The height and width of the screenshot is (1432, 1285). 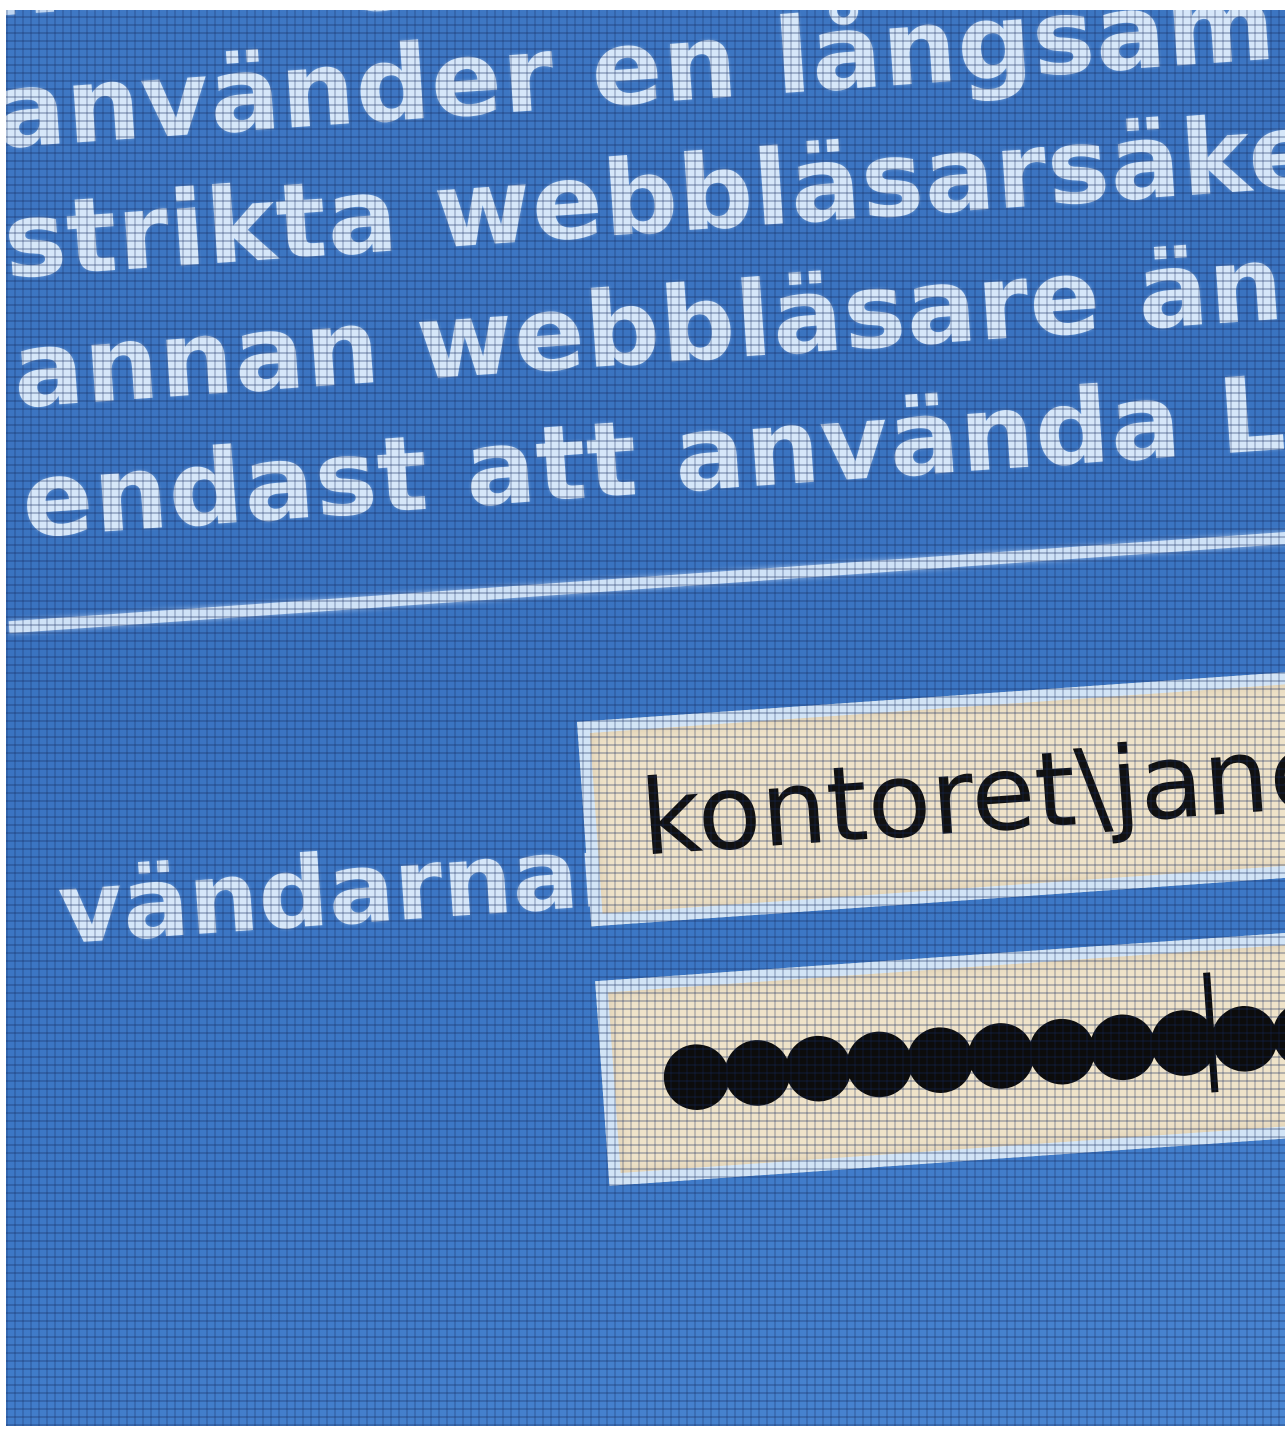 I want to click on username-field: kontoret\janerik, so click(x=931, y=793).